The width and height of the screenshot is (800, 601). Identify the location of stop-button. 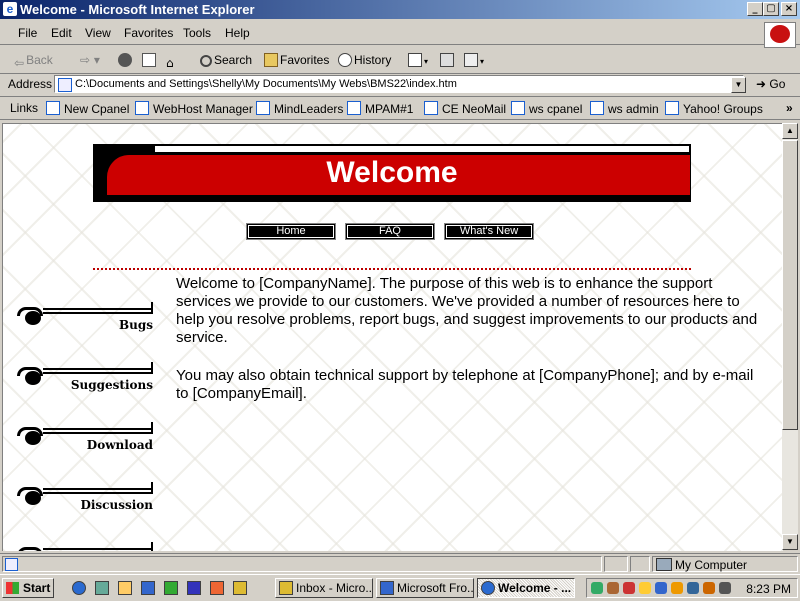
(126, 60).